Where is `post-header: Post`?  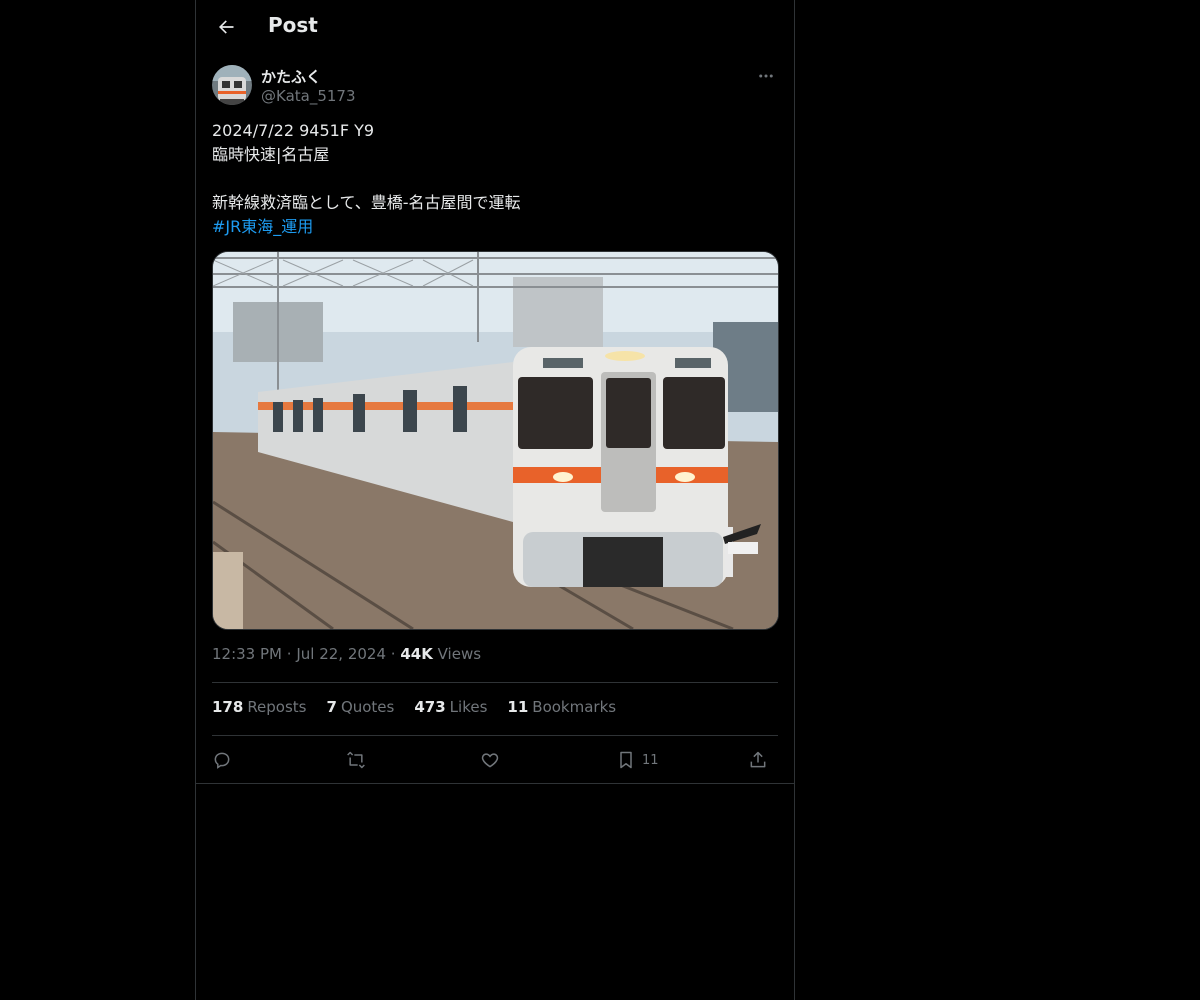 post-header: Post is located at coordinates (495, 27).